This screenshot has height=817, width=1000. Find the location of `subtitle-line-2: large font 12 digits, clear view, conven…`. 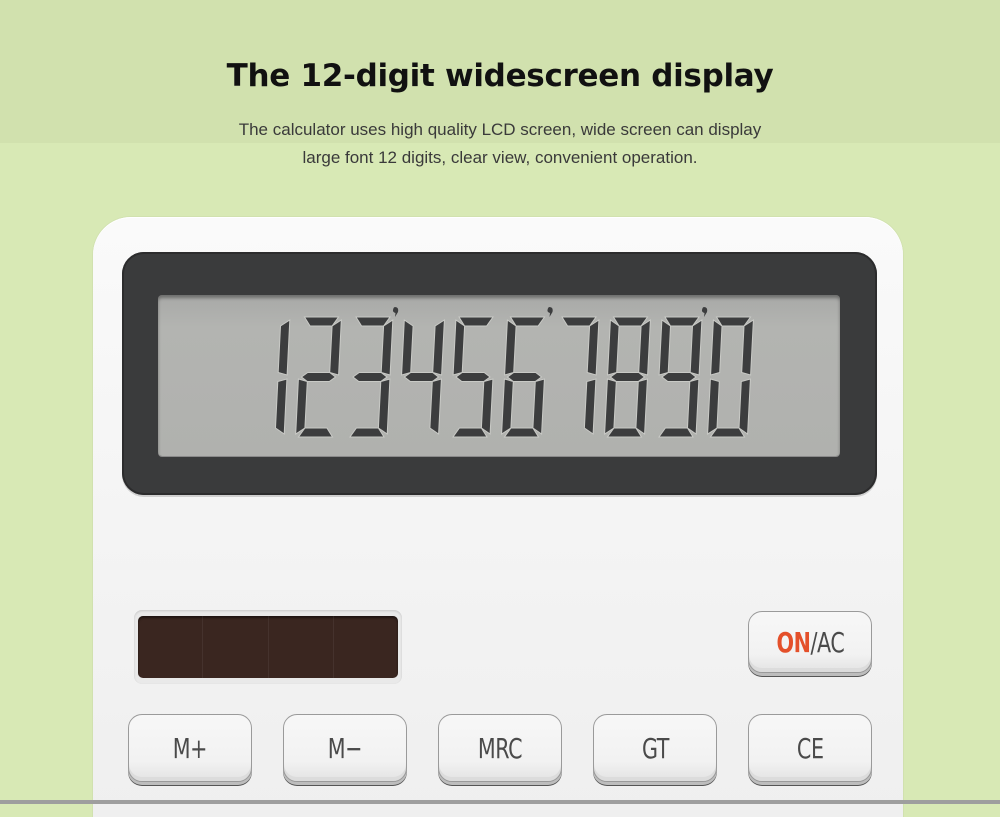

subtitle-line-2: large font 12 digits, clear view, conven… is located at coordinates (500, 157).